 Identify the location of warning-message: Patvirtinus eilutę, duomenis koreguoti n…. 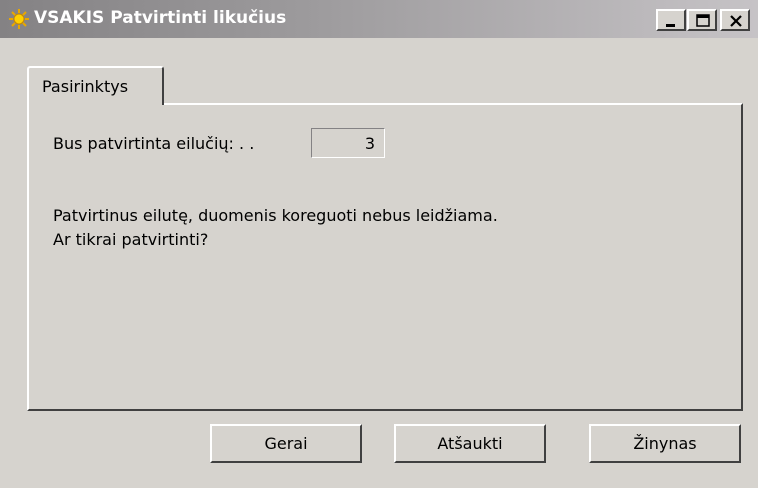
(275, 215).